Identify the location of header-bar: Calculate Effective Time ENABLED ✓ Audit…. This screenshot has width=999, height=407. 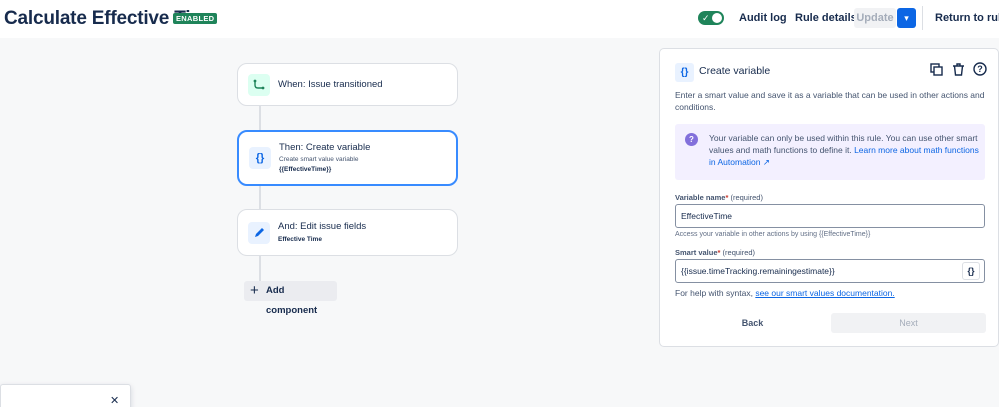
(499, 19).